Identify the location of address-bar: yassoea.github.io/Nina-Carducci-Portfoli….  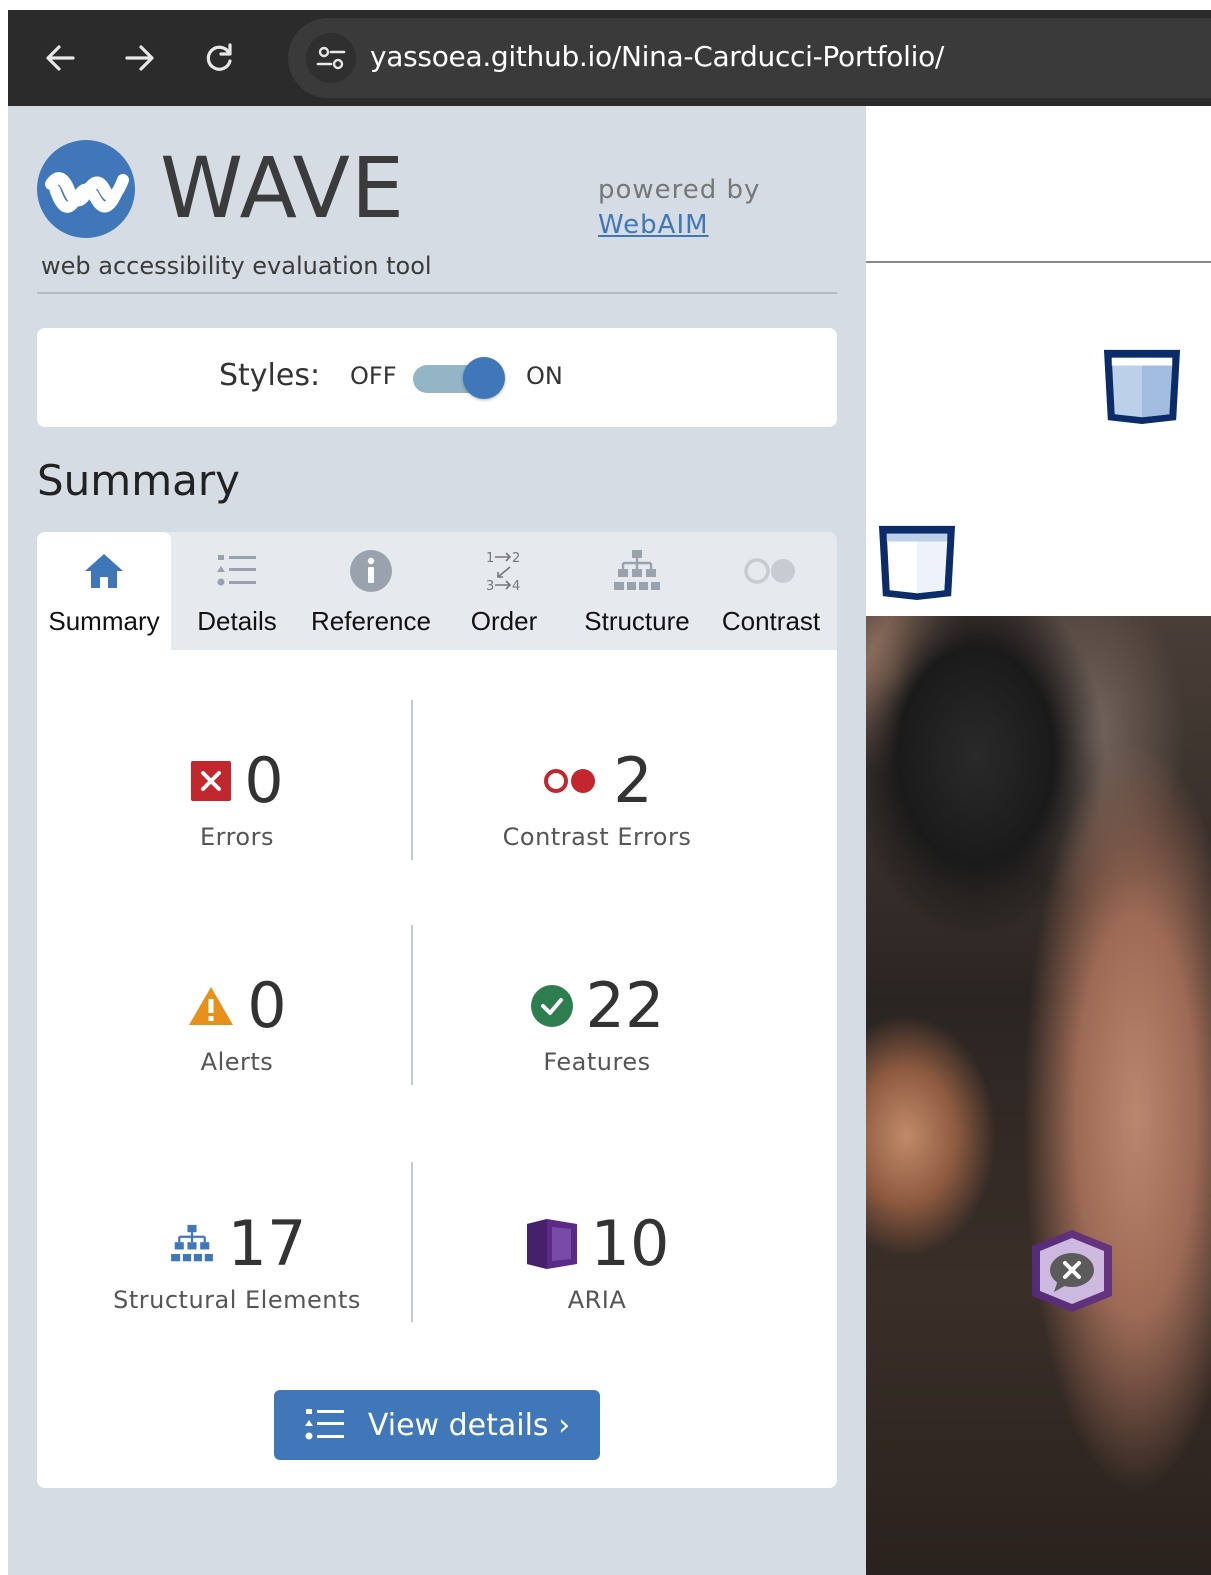
(749, 58).